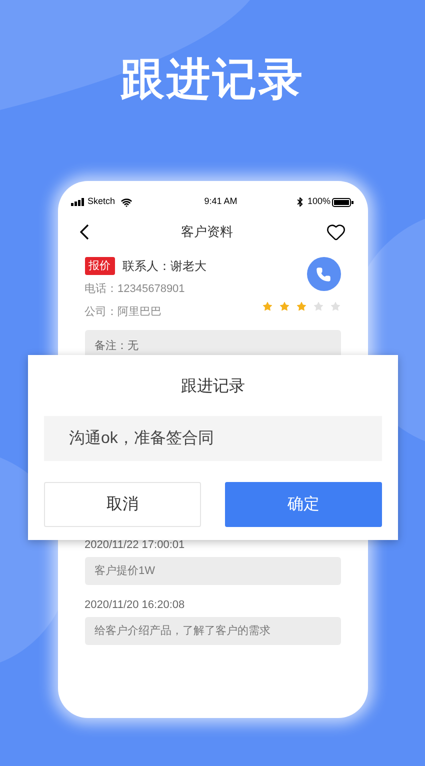  What do you see at coordinates (343, 202) in the screenshot?
I see `battery-icon` at bounding box center [343, 202].